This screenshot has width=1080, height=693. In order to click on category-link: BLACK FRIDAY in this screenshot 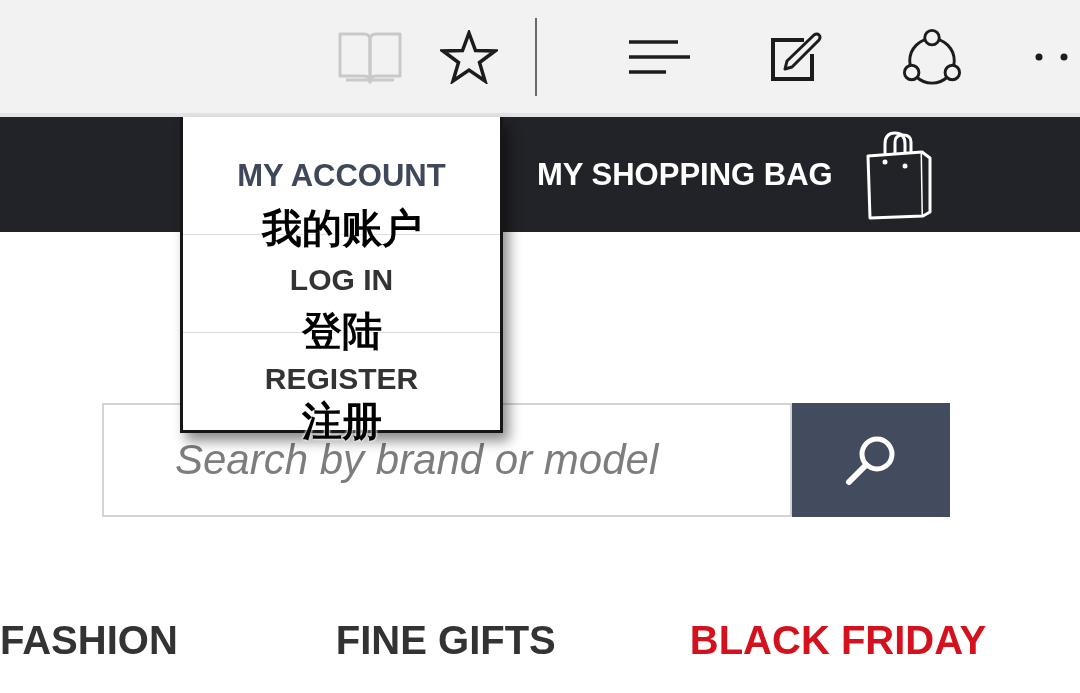, I will do `click(838, 640)`.